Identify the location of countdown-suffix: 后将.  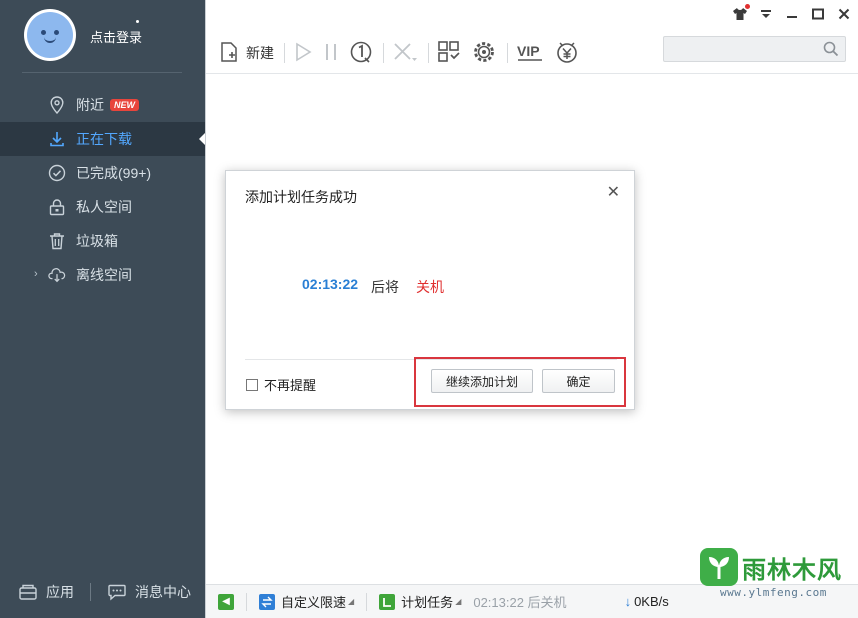
(385, 287).